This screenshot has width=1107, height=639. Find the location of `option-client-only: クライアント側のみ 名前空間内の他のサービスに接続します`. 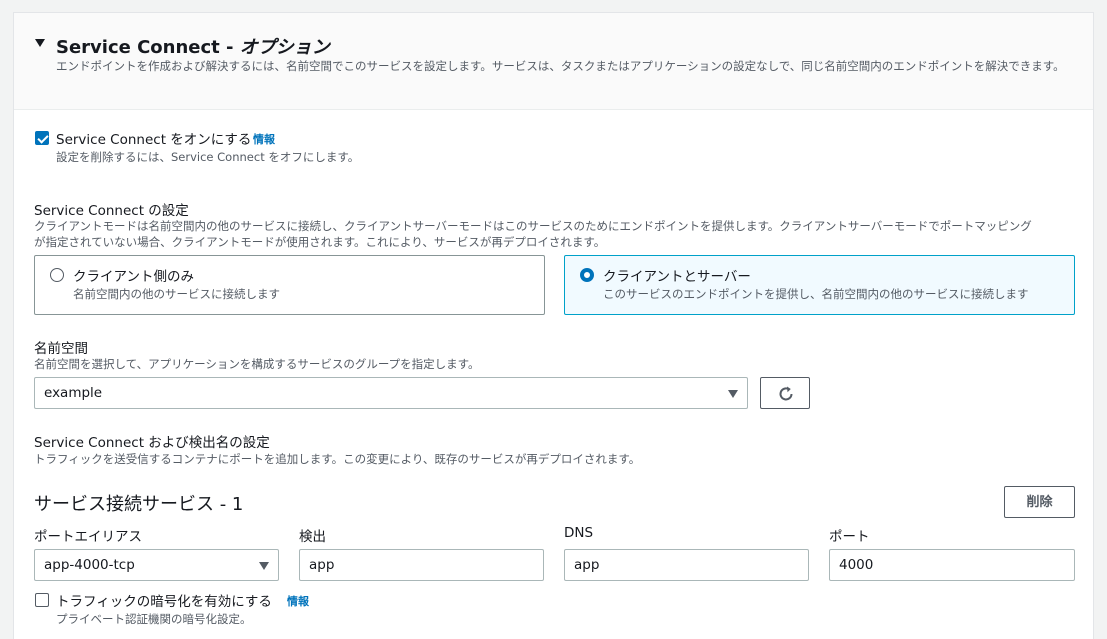

option-client-only: クライアント側のみ 名前空間内の他のサービスに接続します is located at coordinates (289, 285).